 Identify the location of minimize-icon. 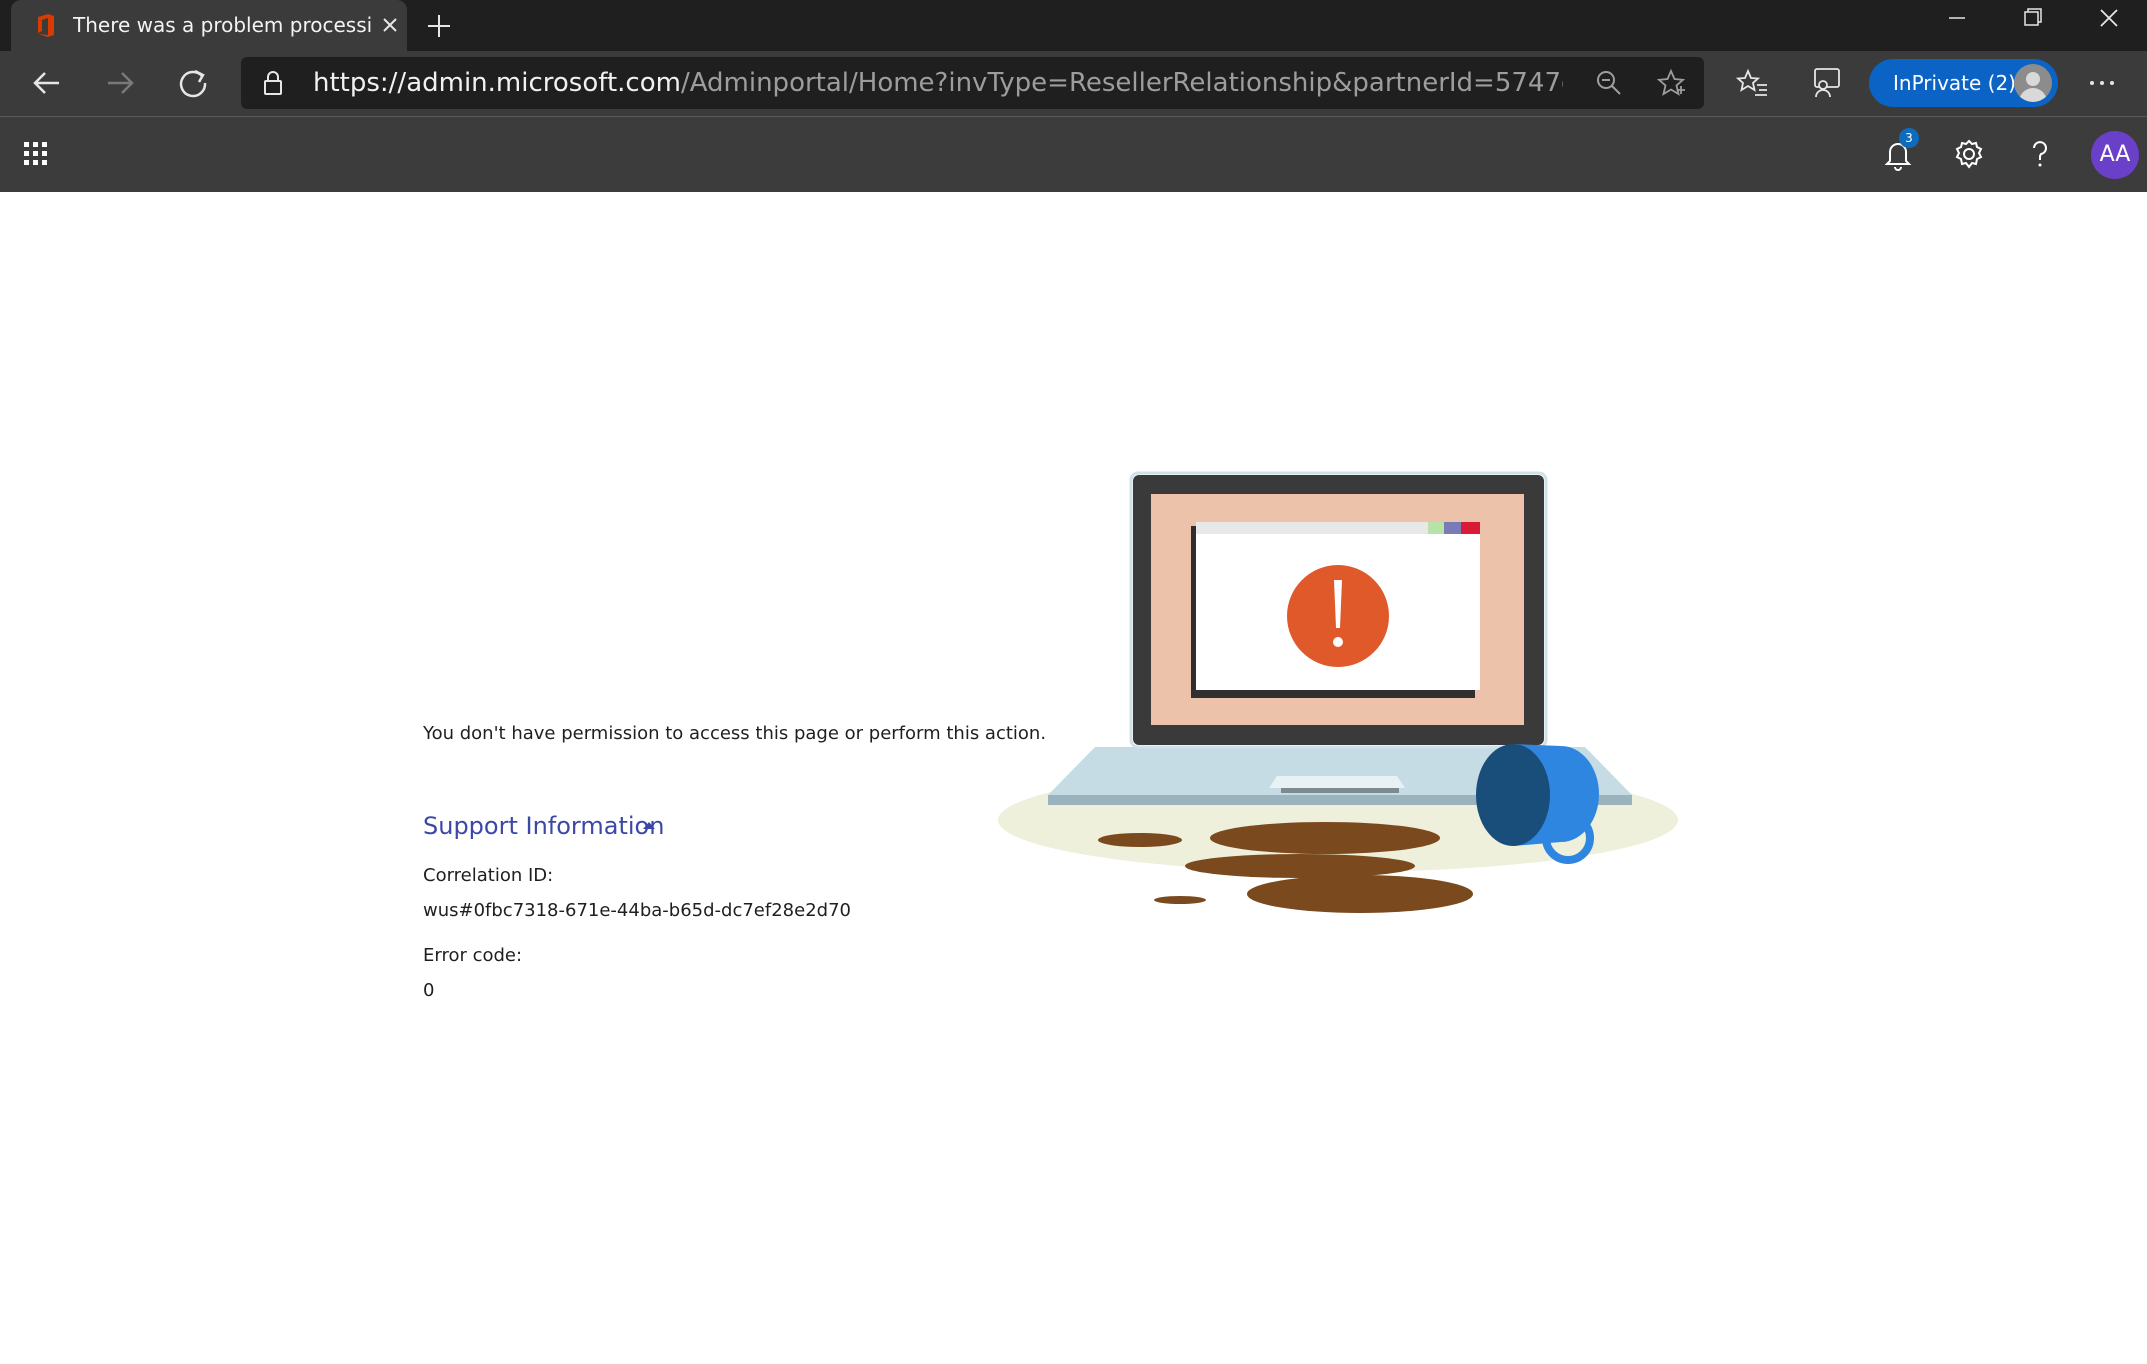
(1957, 25).